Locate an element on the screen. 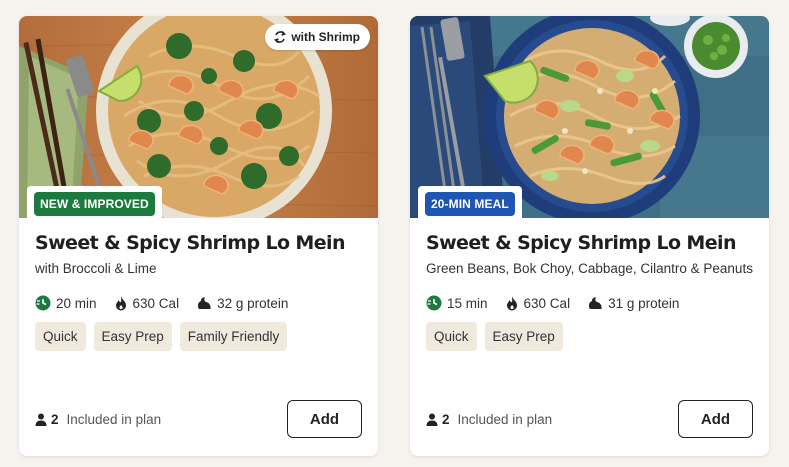  status-badge: NEW & IMPROVED is located at coordinates (94, 204).